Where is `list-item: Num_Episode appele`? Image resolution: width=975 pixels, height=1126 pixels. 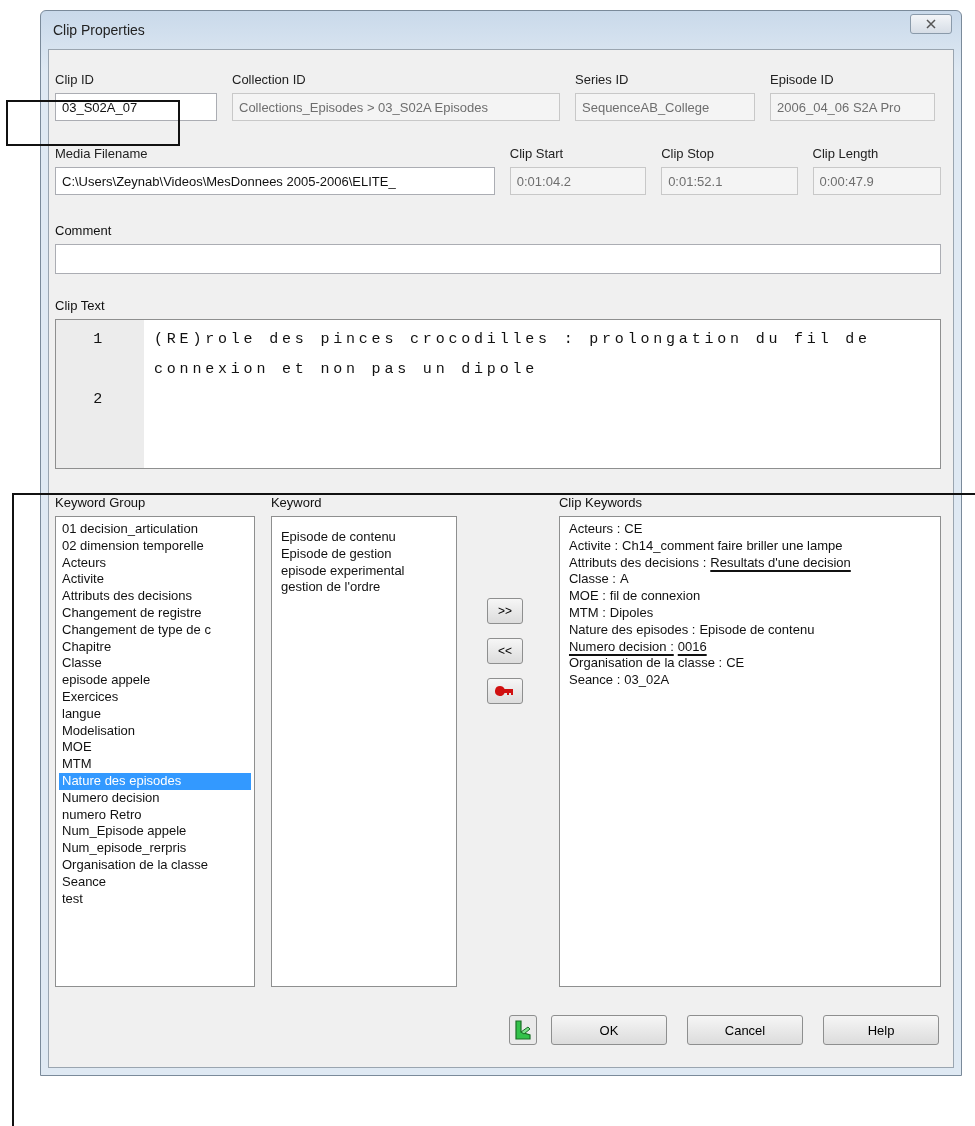
list-item: Num_Episode appele is located at coordinates (124, 832).